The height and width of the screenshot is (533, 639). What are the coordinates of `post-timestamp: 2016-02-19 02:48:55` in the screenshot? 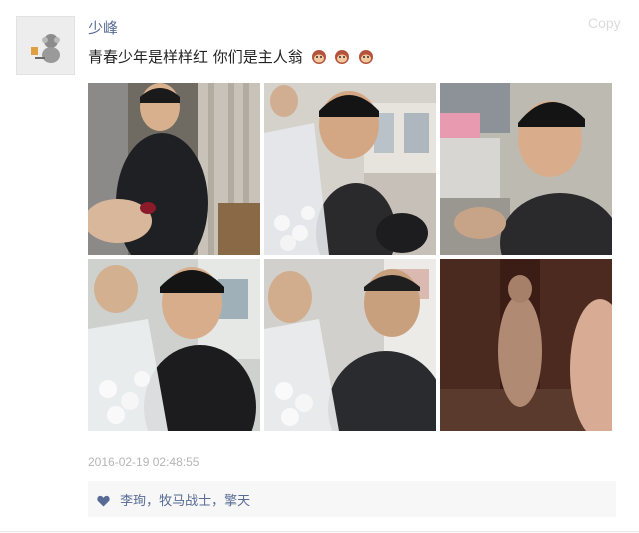 It's located at (144, 462).